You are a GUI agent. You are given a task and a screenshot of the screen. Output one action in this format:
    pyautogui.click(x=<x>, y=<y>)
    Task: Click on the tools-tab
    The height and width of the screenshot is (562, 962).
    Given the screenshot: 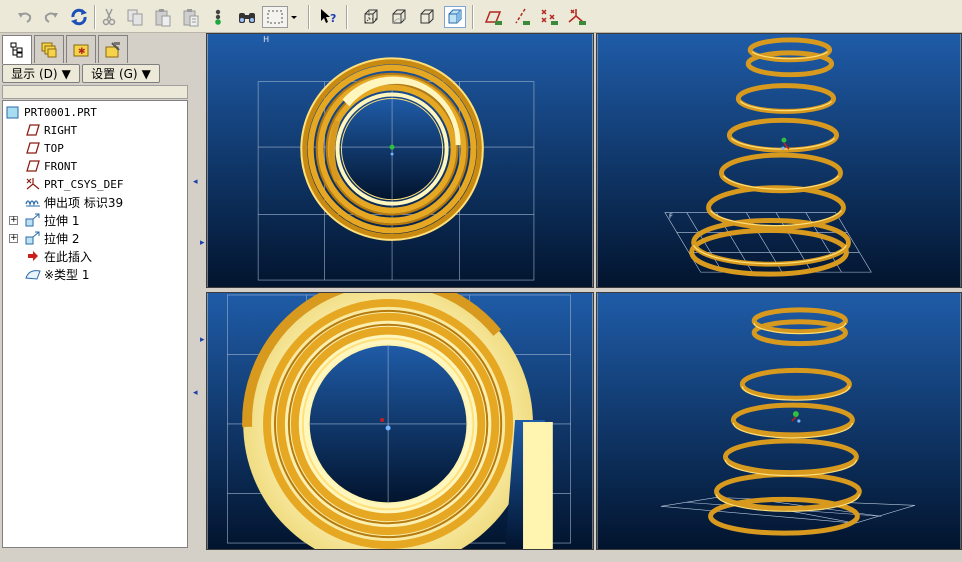 What is the action you would take?
    pyautogui.click(x=113, y=49)
    